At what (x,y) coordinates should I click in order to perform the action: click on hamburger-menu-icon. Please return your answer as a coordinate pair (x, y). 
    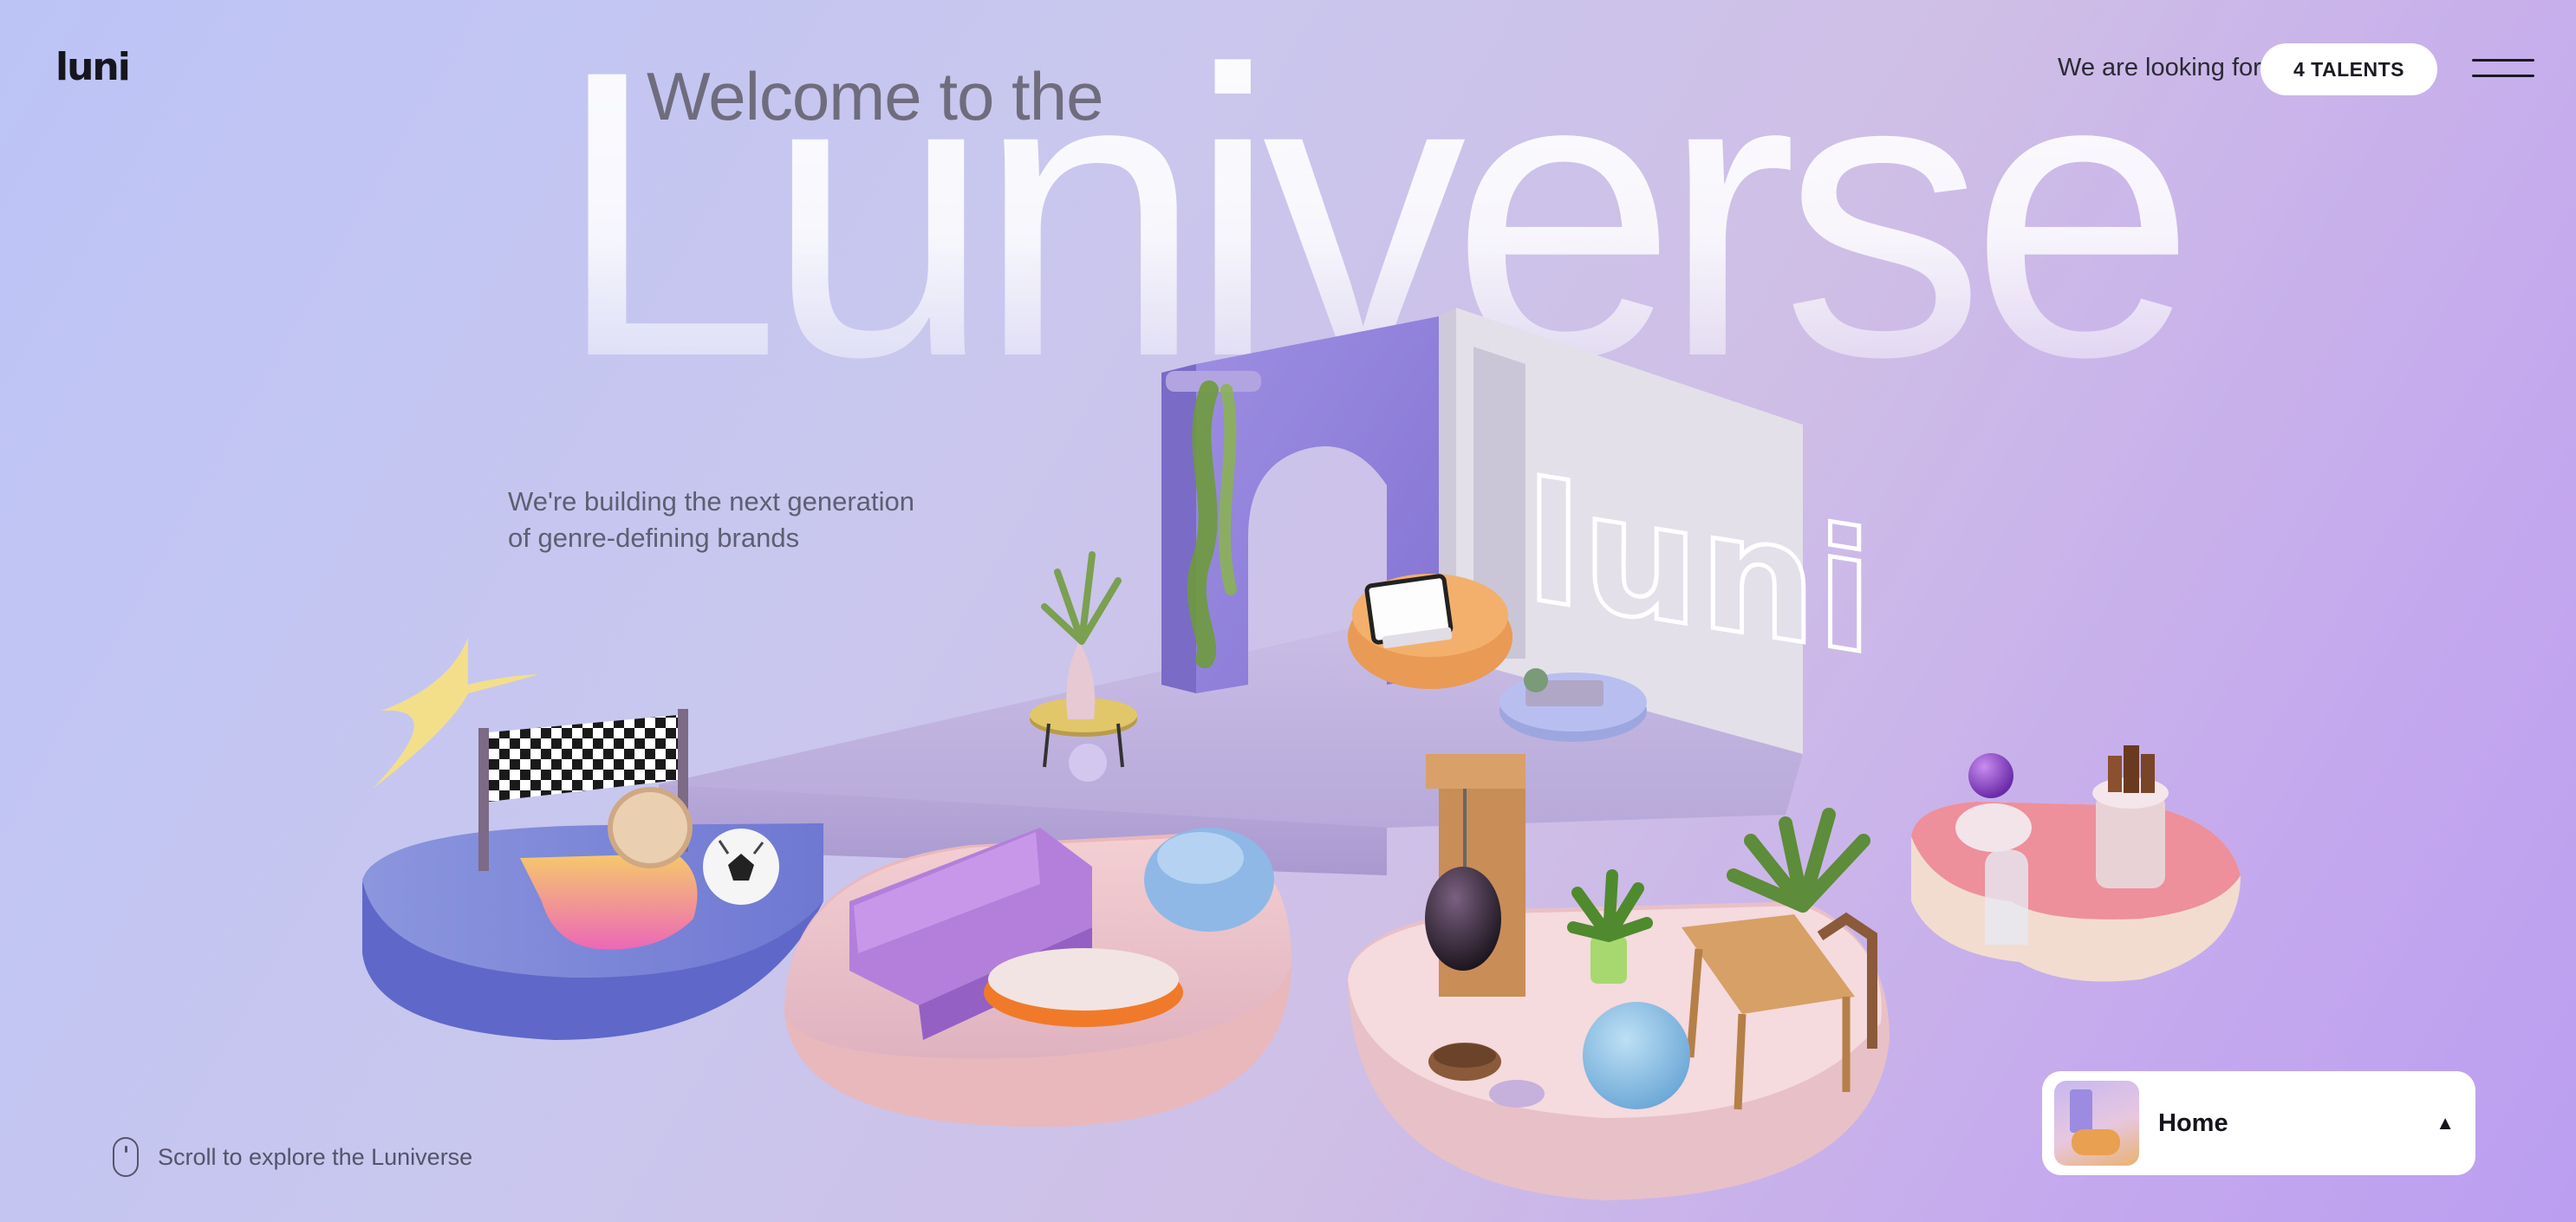
    Looking at the image, I should click on (2503, 68).